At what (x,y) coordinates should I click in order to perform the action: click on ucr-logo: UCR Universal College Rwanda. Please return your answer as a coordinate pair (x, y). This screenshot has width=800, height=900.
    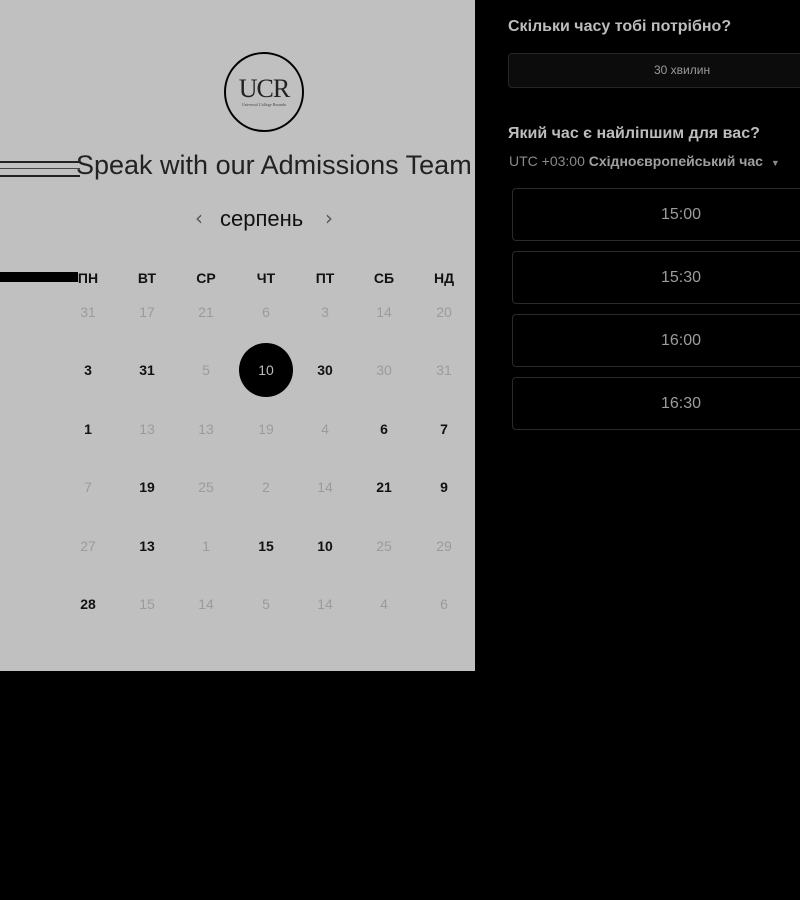
    Looking at the image, I should click on (264, 92).